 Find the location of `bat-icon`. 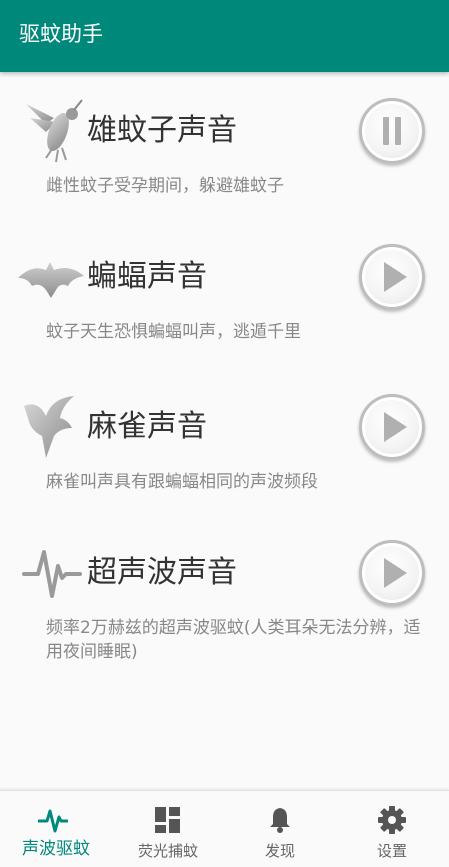

bat-icon is located at coordinates (51, 280).